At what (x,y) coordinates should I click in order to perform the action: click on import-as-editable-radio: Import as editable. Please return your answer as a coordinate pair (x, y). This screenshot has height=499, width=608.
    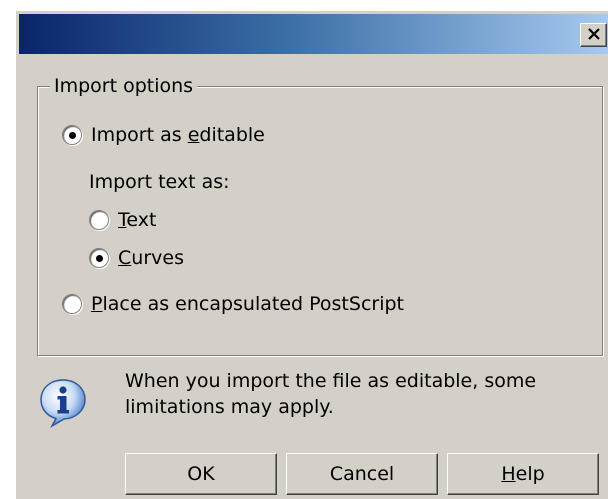
    Looking at the image, I should click on (163, 135).